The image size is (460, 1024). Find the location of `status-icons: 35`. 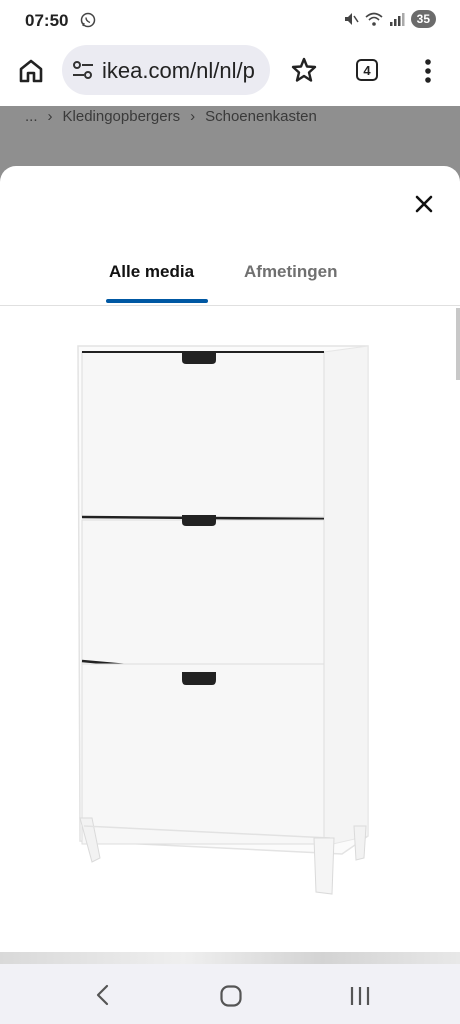

status-icons: 35 is located at coordinates (389, 19).